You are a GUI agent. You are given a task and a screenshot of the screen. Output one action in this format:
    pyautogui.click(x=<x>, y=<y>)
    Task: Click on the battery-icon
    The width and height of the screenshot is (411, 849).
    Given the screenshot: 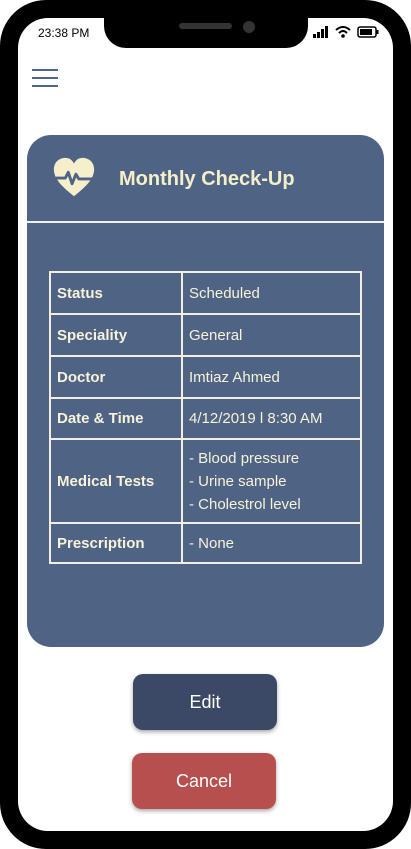 What is the action you would take?
    pyautogui.click(x=368, y=32)
    